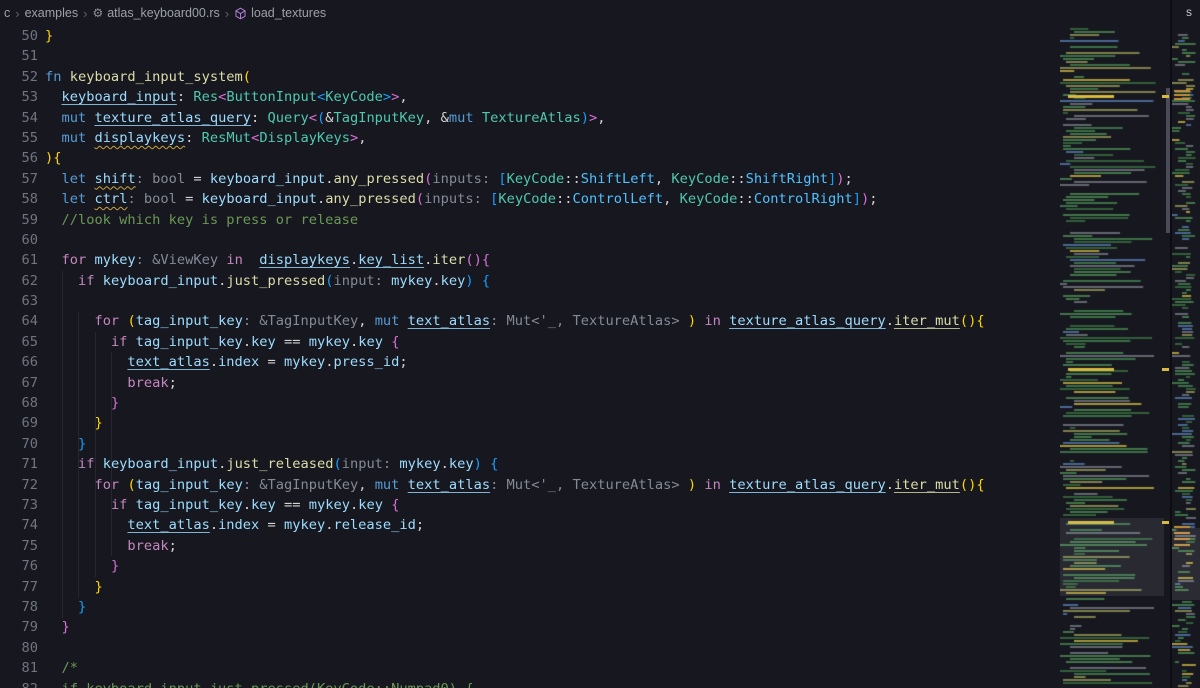 The width and height of the screenshot is (1200, 688). Describe the element at coordinates (19, 118) in the screenshot. I see `line-number: 54` at that location.